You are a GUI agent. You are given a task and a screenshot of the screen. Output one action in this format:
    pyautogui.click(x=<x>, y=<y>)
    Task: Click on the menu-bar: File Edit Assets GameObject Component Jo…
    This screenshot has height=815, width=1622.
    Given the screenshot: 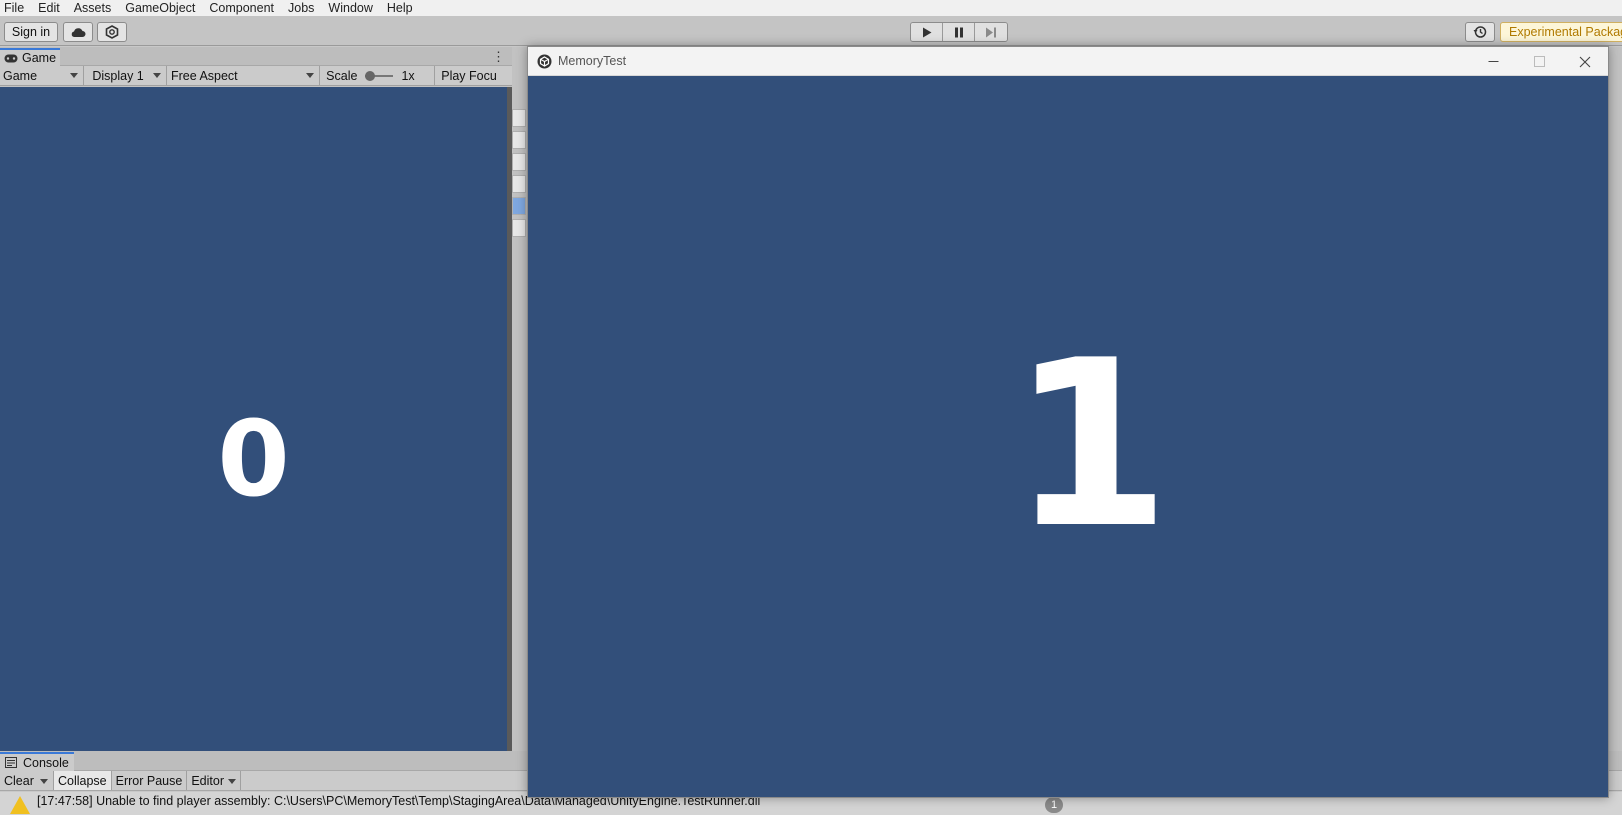 What is the action you would take?
    pyautogui.click(x=811, y=8)
    